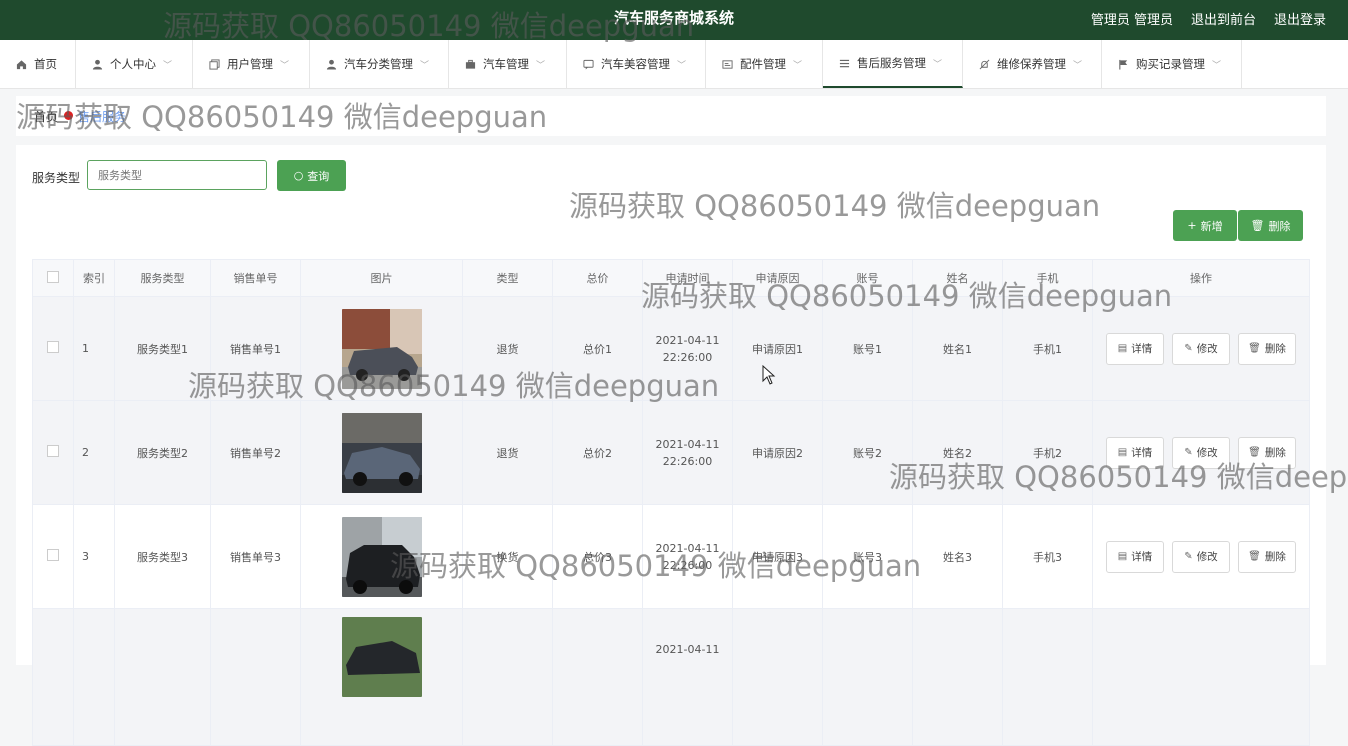 Image resolution: width=1348 pixels, height=746 pixels. Describe the element at coordinates (97, 64) in the screenshot. I see `user-icon` at that location.